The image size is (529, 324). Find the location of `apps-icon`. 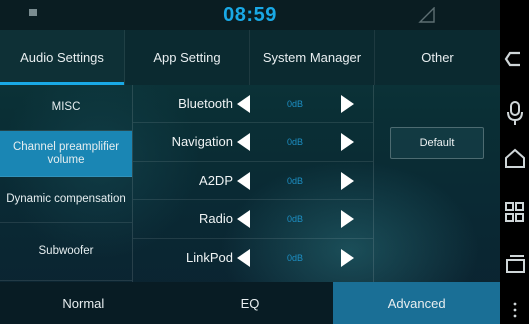

apps-icon is located at coordinates (515, 213).